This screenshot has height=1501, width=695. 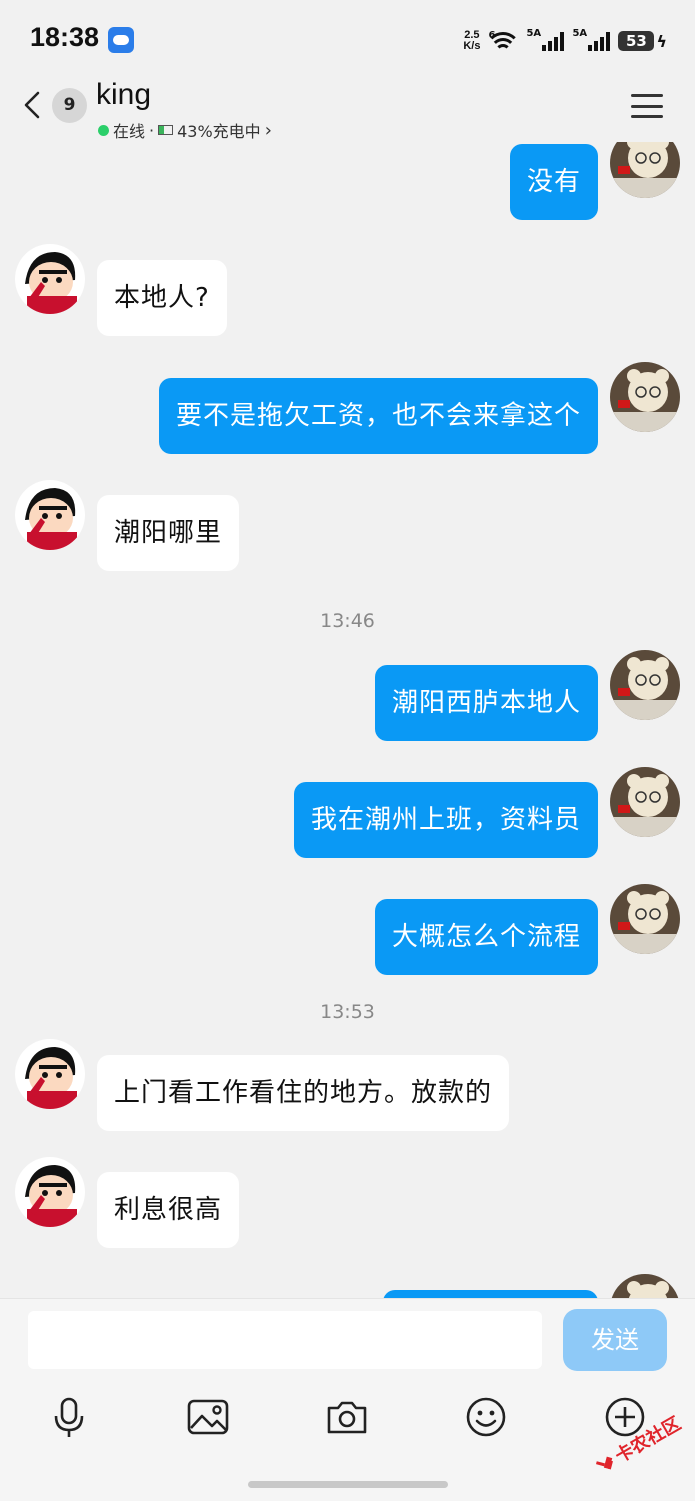 What do you see at coordinates (490, 1294) in the screenshot?
I see `message-bubble` at bounding box center [490, 1294].